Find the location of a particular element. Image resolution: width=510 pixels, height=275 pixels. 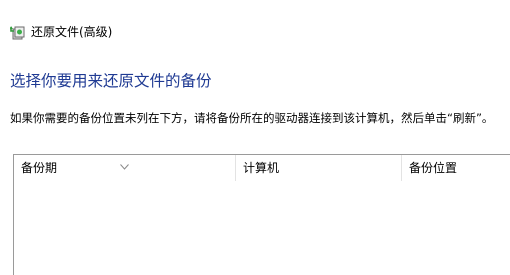

column-header-backup-period: 备份期 is located at coordinates (124, 168).